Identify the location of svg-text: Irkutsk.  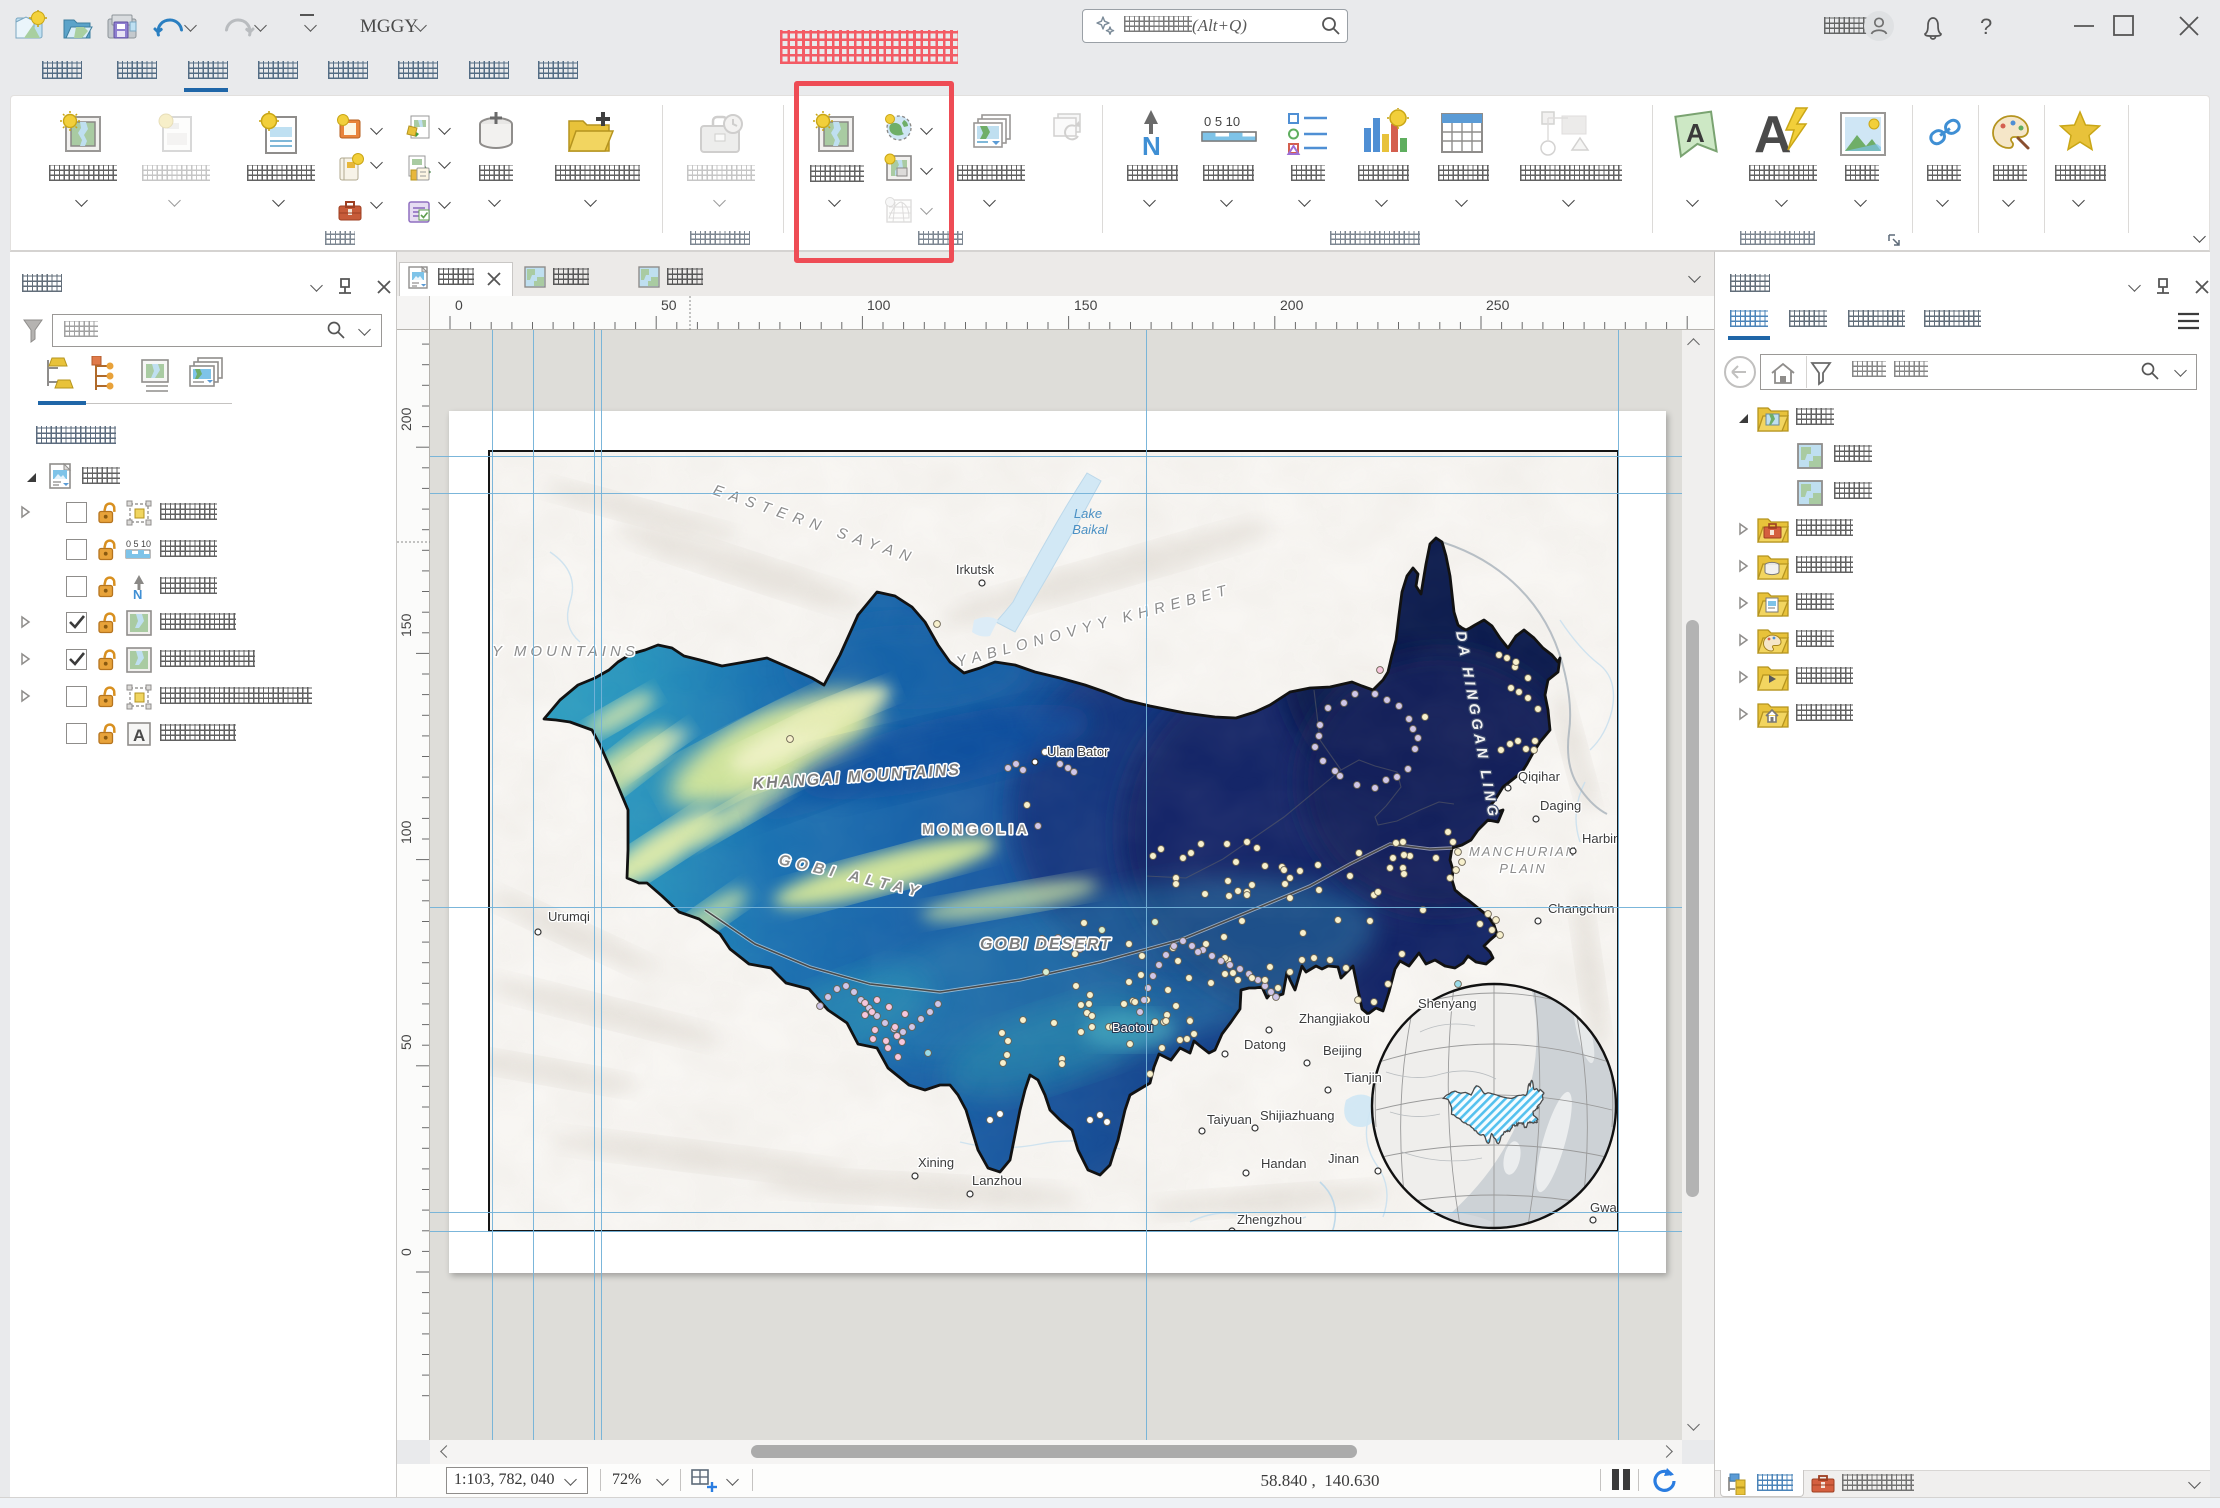
(975, 569).